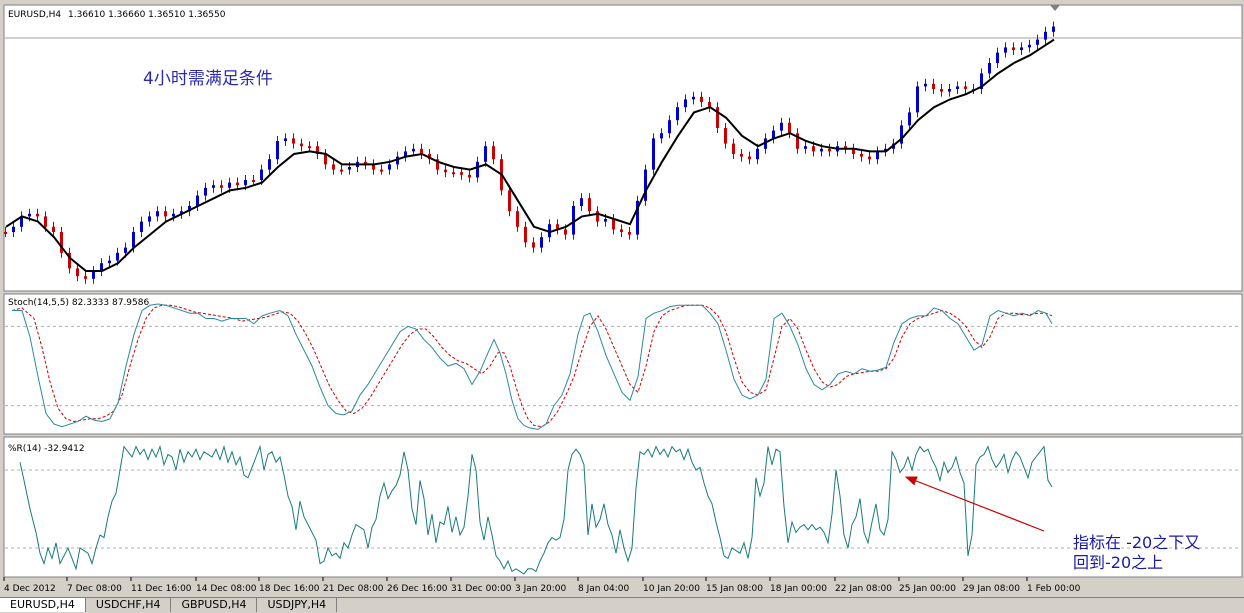  I want to click on time-axis-label: 18 Jan 00:00, so click(798, 589).